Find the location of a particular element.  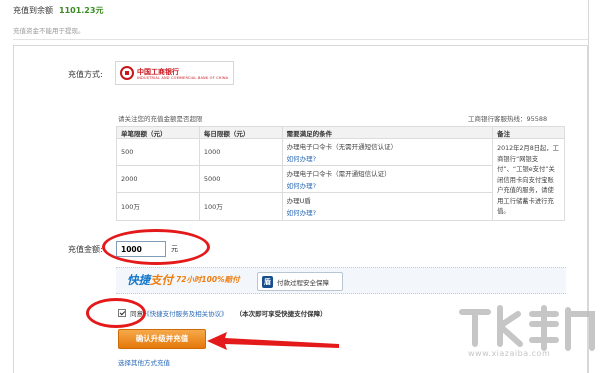

condition-cell: 办理电子口令卡（需开通短信认证） 如何办理? is located at coordinates (387, 179).